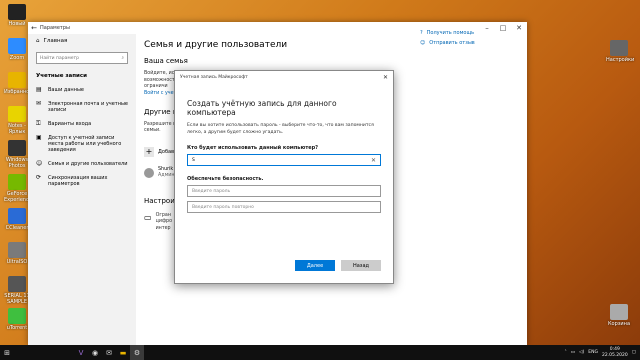 The width and height of the screenshot is (640, 360). What do you see at coordinates (66, 90) in the screenshot?
I see `sidebar-item-label: Ваши данные` at bounding box center [66, 90].